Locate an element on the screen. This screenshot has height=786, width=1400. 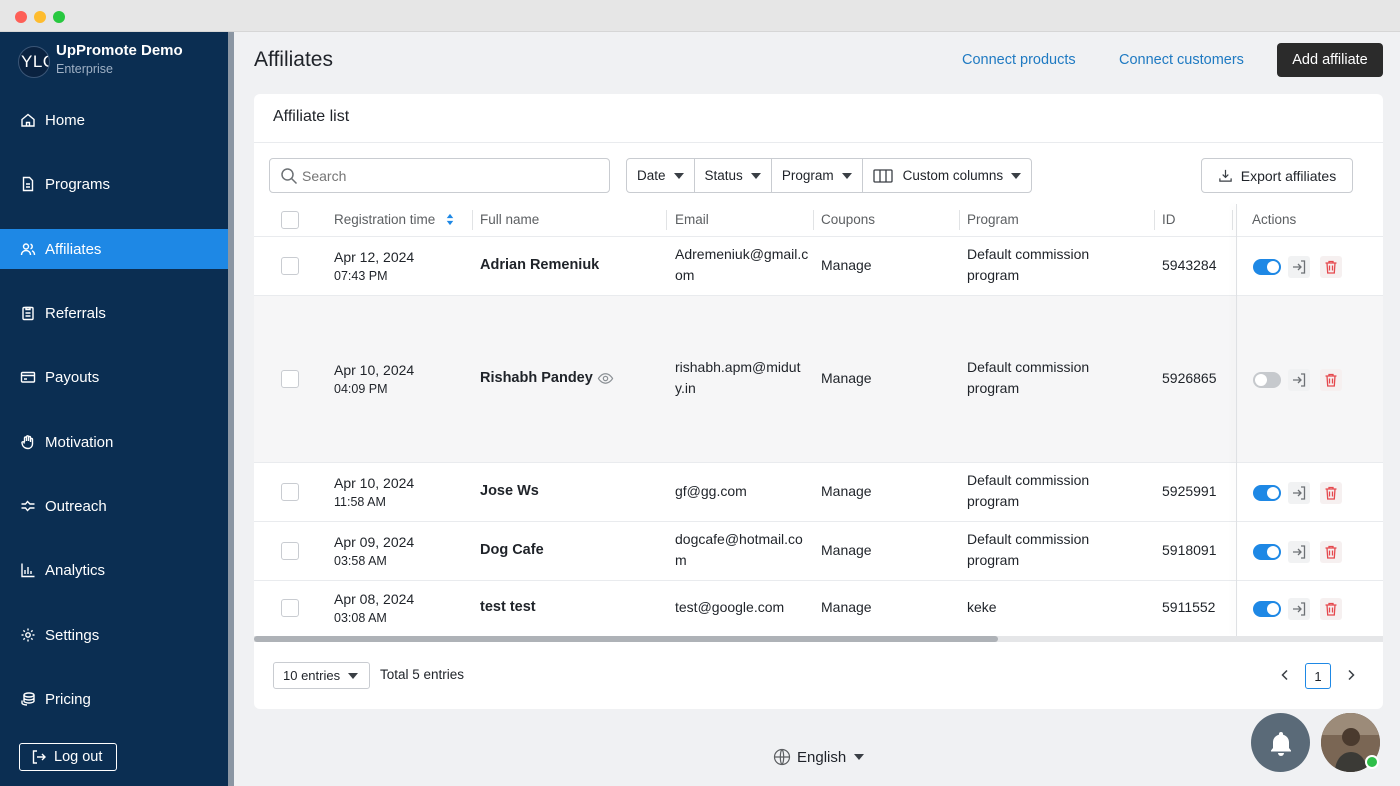
status-filter: Status is located at coordinates (733, 175).